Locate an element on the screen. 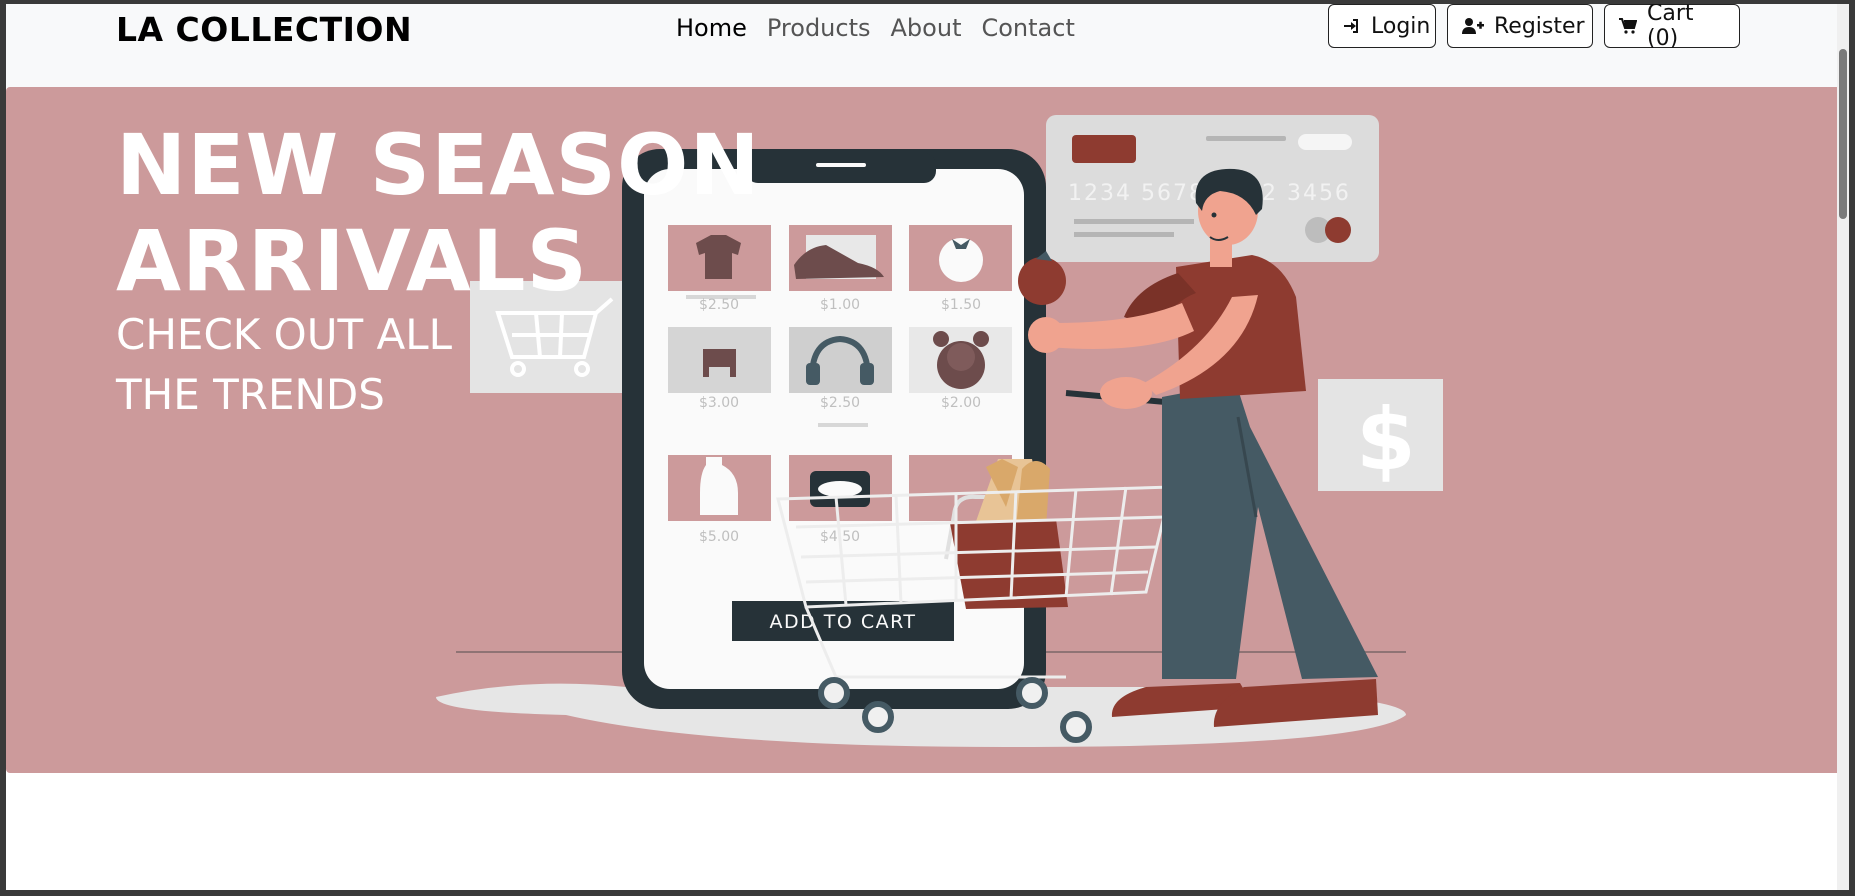  hero-subtitle: CHECK OUT ALL THE TRENDS is located at coordinates (284, 365).